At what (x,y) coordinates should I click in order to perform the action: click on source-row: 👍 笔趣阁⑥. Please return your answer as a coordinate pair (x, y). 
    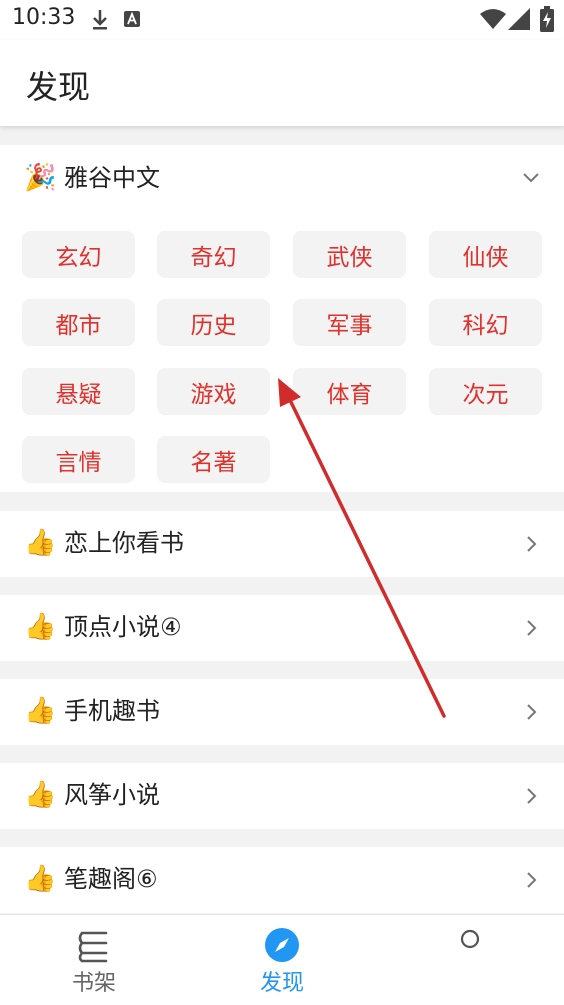
    Looking at the image, I should click on (282, 880).